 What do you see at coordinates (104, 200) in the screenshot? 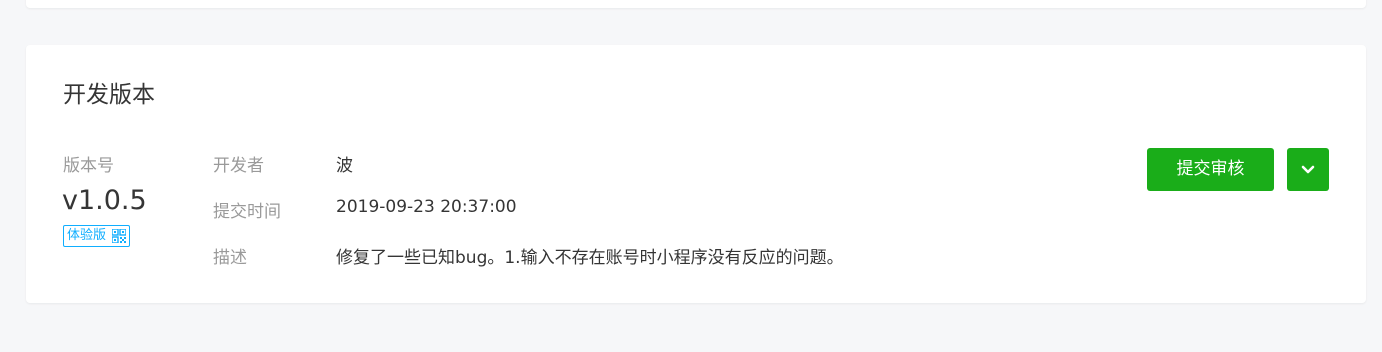
I see `version-number: v1.0.5` at bounding box center [104, 200].